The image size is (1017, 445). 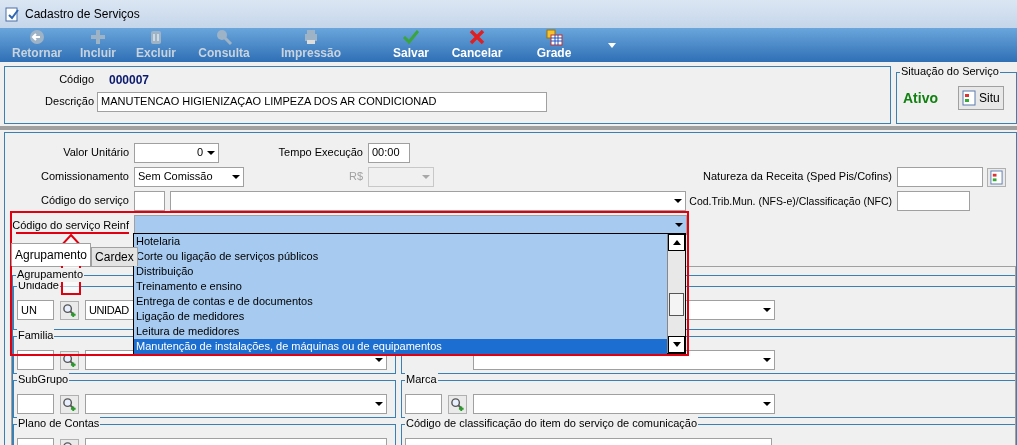 What do you see at coordinates (37, 37) in the screenshot?
I see `back-icon` at bounding box center [37, 37].